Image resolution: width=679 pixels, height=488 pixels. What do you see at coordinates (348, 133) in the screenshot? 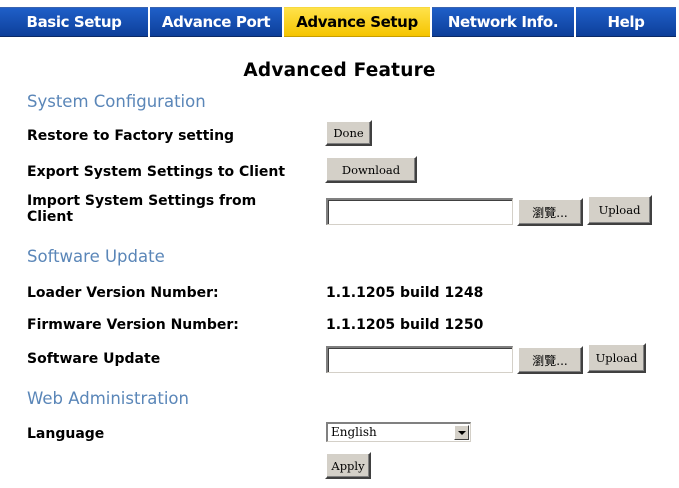
I see `restore-done-button: Done` at bounding box center [348, 133].